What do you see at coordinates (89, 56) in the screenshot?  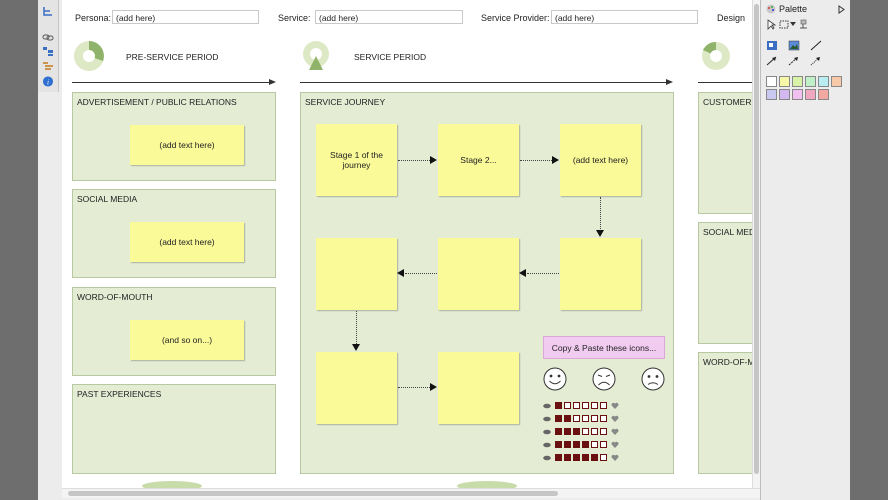 I see `pre-service-phase-icon` at bounding box center [89, 56].